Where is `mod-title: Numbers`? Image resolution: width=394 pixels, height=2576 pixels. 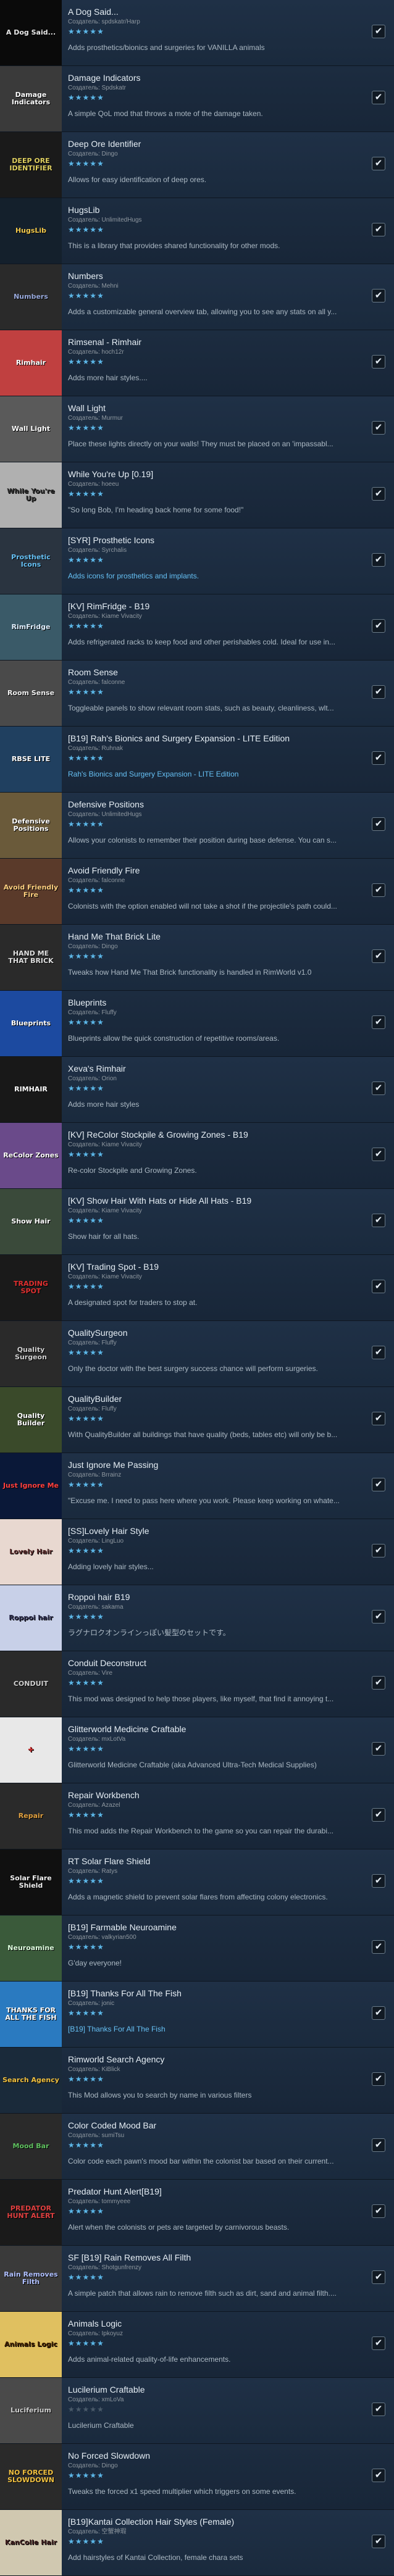
mod-title: Numbers is located at coordinates (212, 276).